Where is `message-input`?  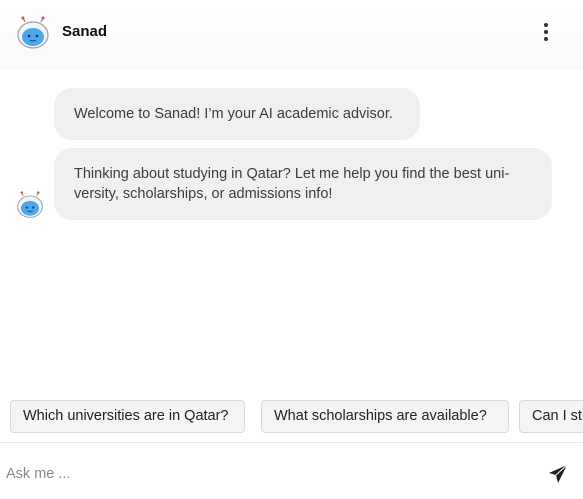 message-input is located at coordinates (266, 474).